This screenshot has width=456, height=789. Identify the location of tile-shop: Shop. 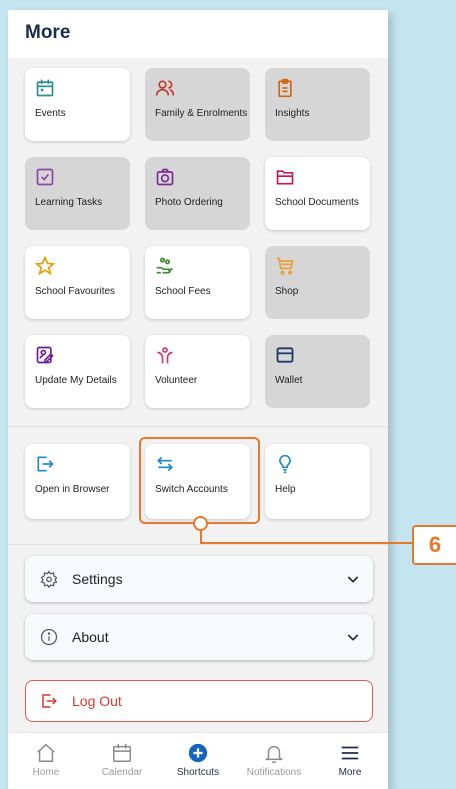
(317, 282).